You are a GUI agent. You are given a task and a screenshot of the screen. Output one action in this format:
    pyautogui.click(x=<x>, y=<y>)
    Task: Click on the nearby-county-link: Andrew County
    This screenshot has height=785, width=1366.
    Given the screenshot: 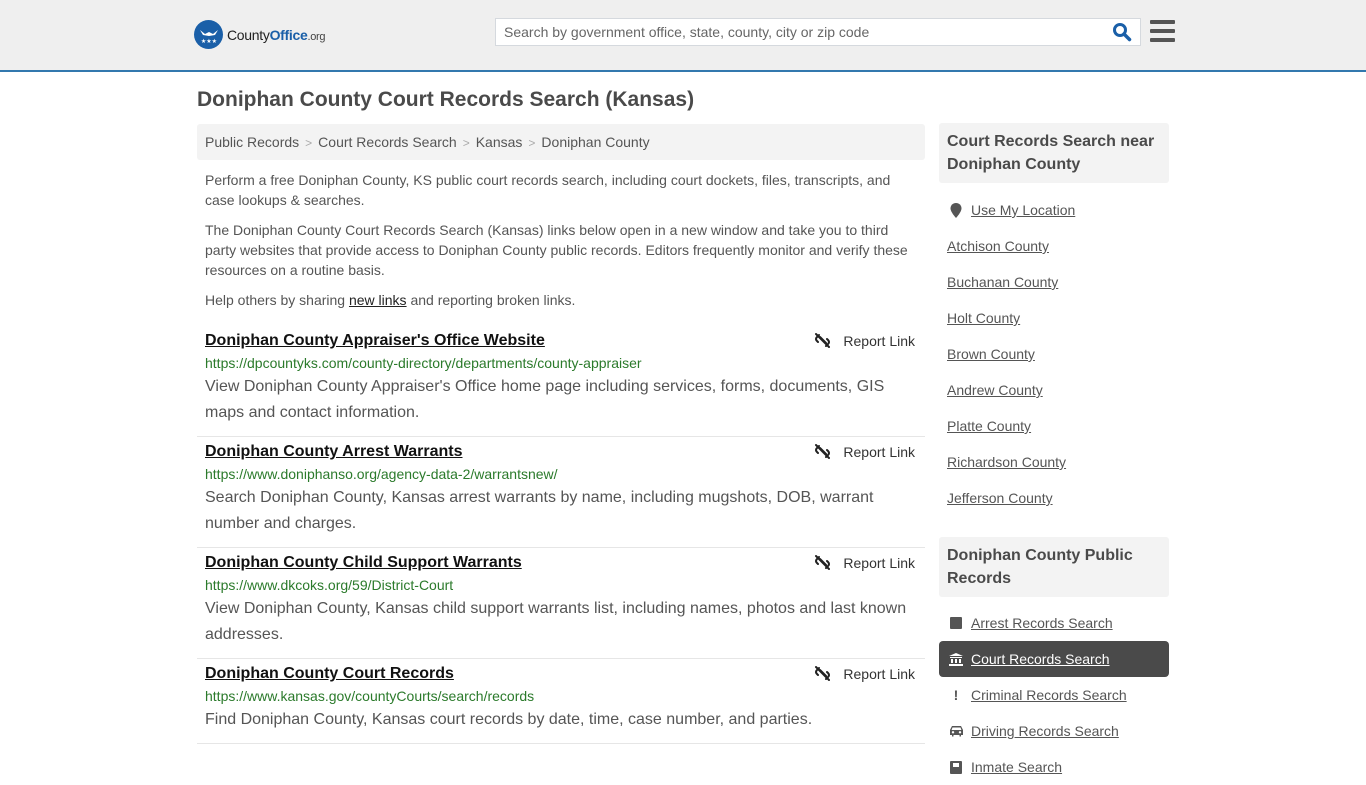 What is the action you would take?
    pyautogui.click(x=1058, y=390)
    